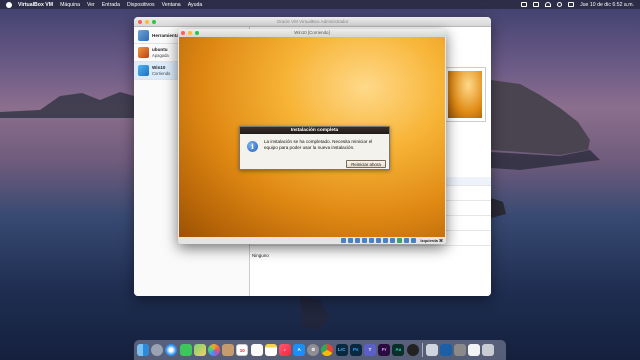  I want to click on music-icon: ♪, so click(284, 350).